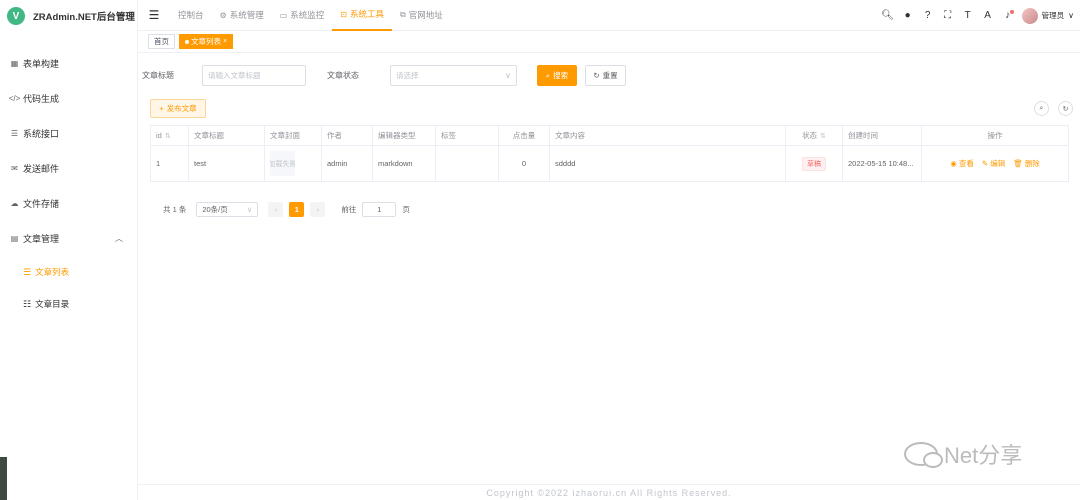 The width and height of the screenshot is (1080, 500). Describe the element at coordinates (397, 135) in the screenshot. I see `header-label: 编辑器类型` at that location.